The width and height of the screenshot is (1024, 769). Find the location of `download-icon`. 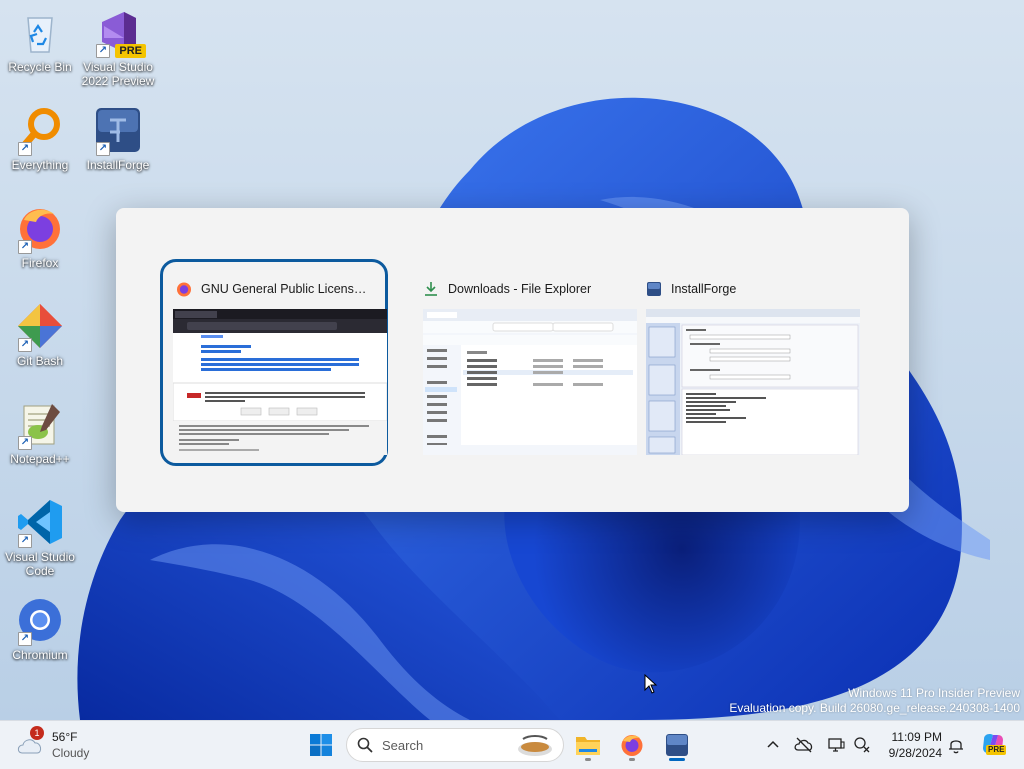

download-icon is located at coordinates (431, 289).